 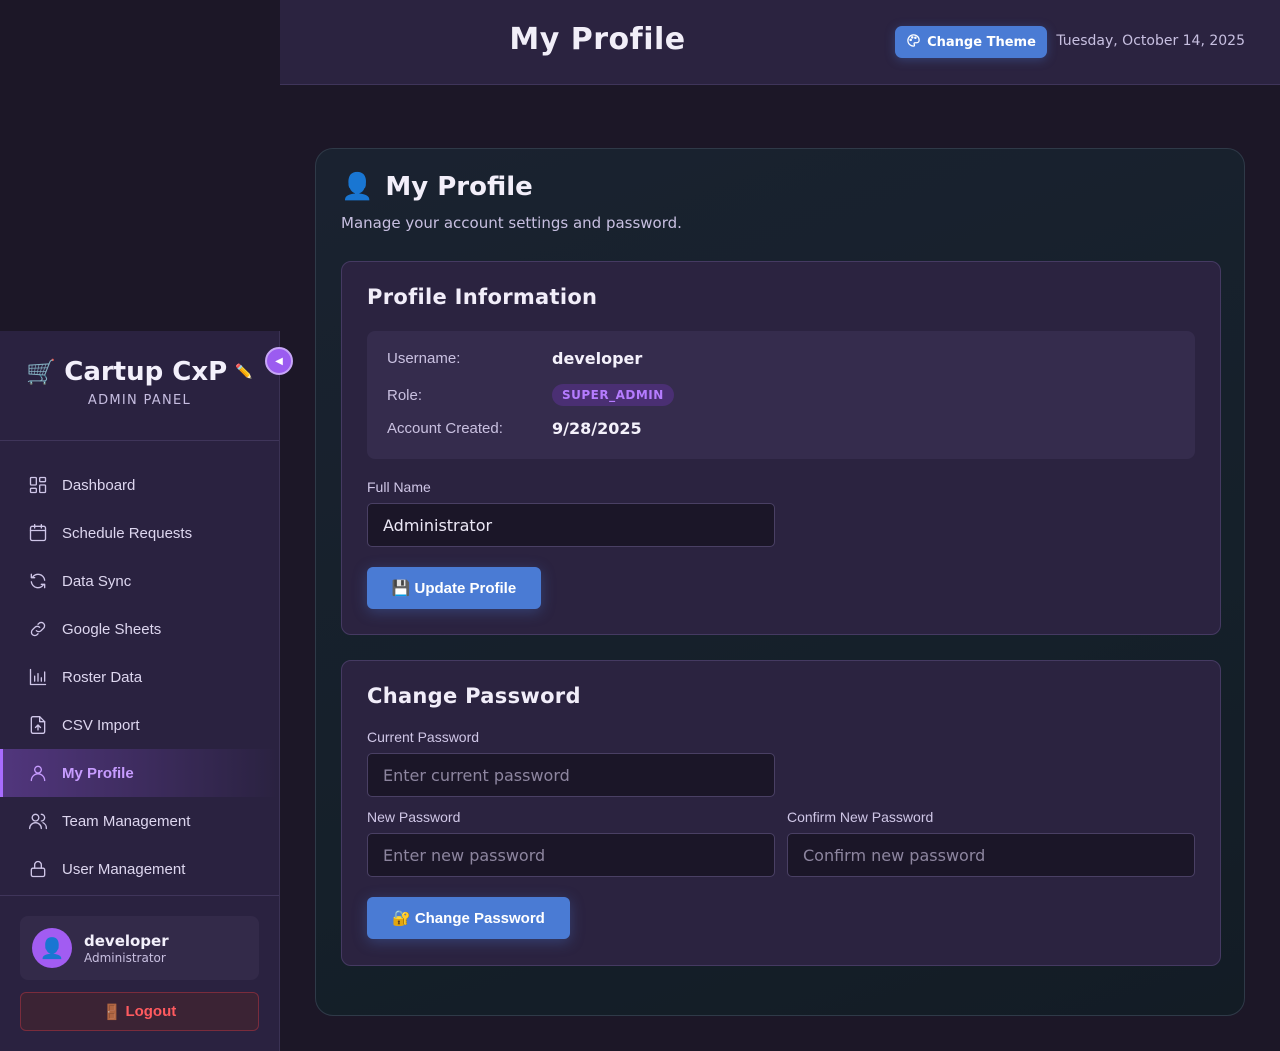 I want to click on page-title: 👤 My Profile, so click(x=437, y=187).